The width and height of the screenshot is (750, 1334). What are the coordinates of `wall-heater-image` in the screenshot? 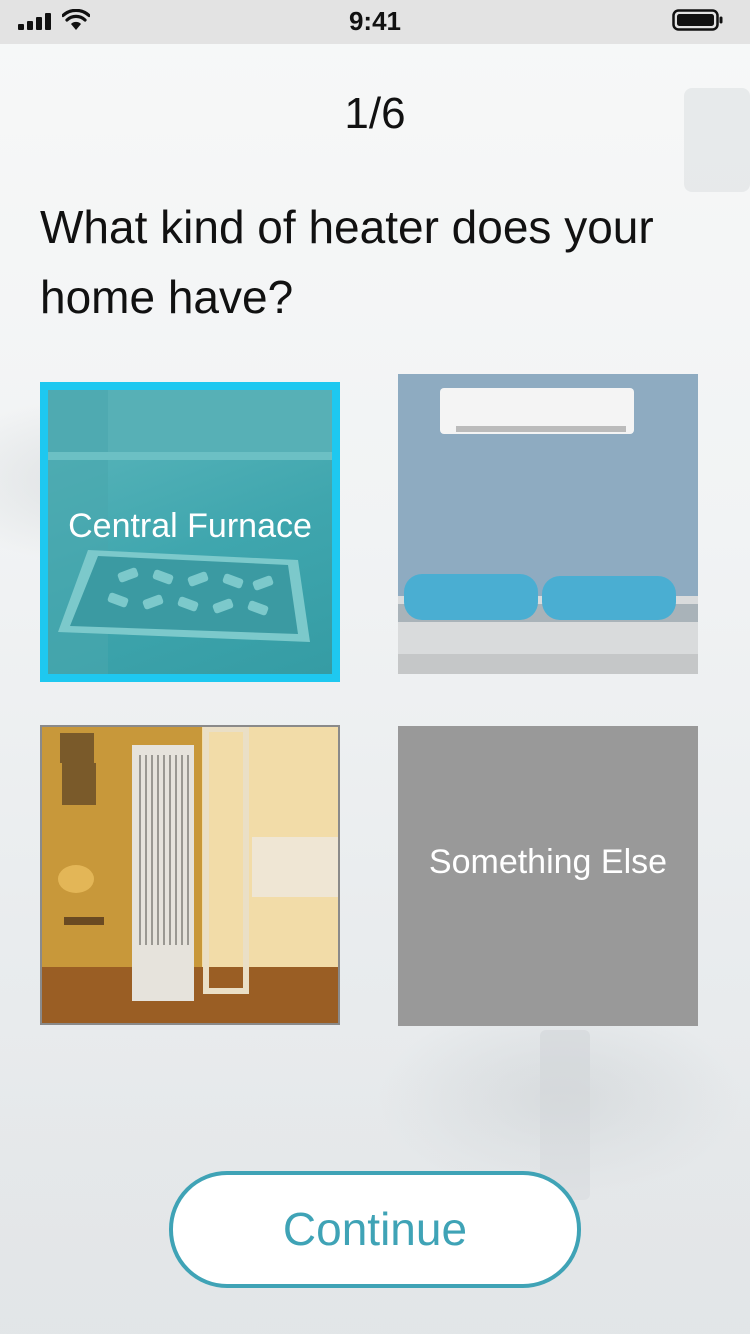 It's located at (190, 875).